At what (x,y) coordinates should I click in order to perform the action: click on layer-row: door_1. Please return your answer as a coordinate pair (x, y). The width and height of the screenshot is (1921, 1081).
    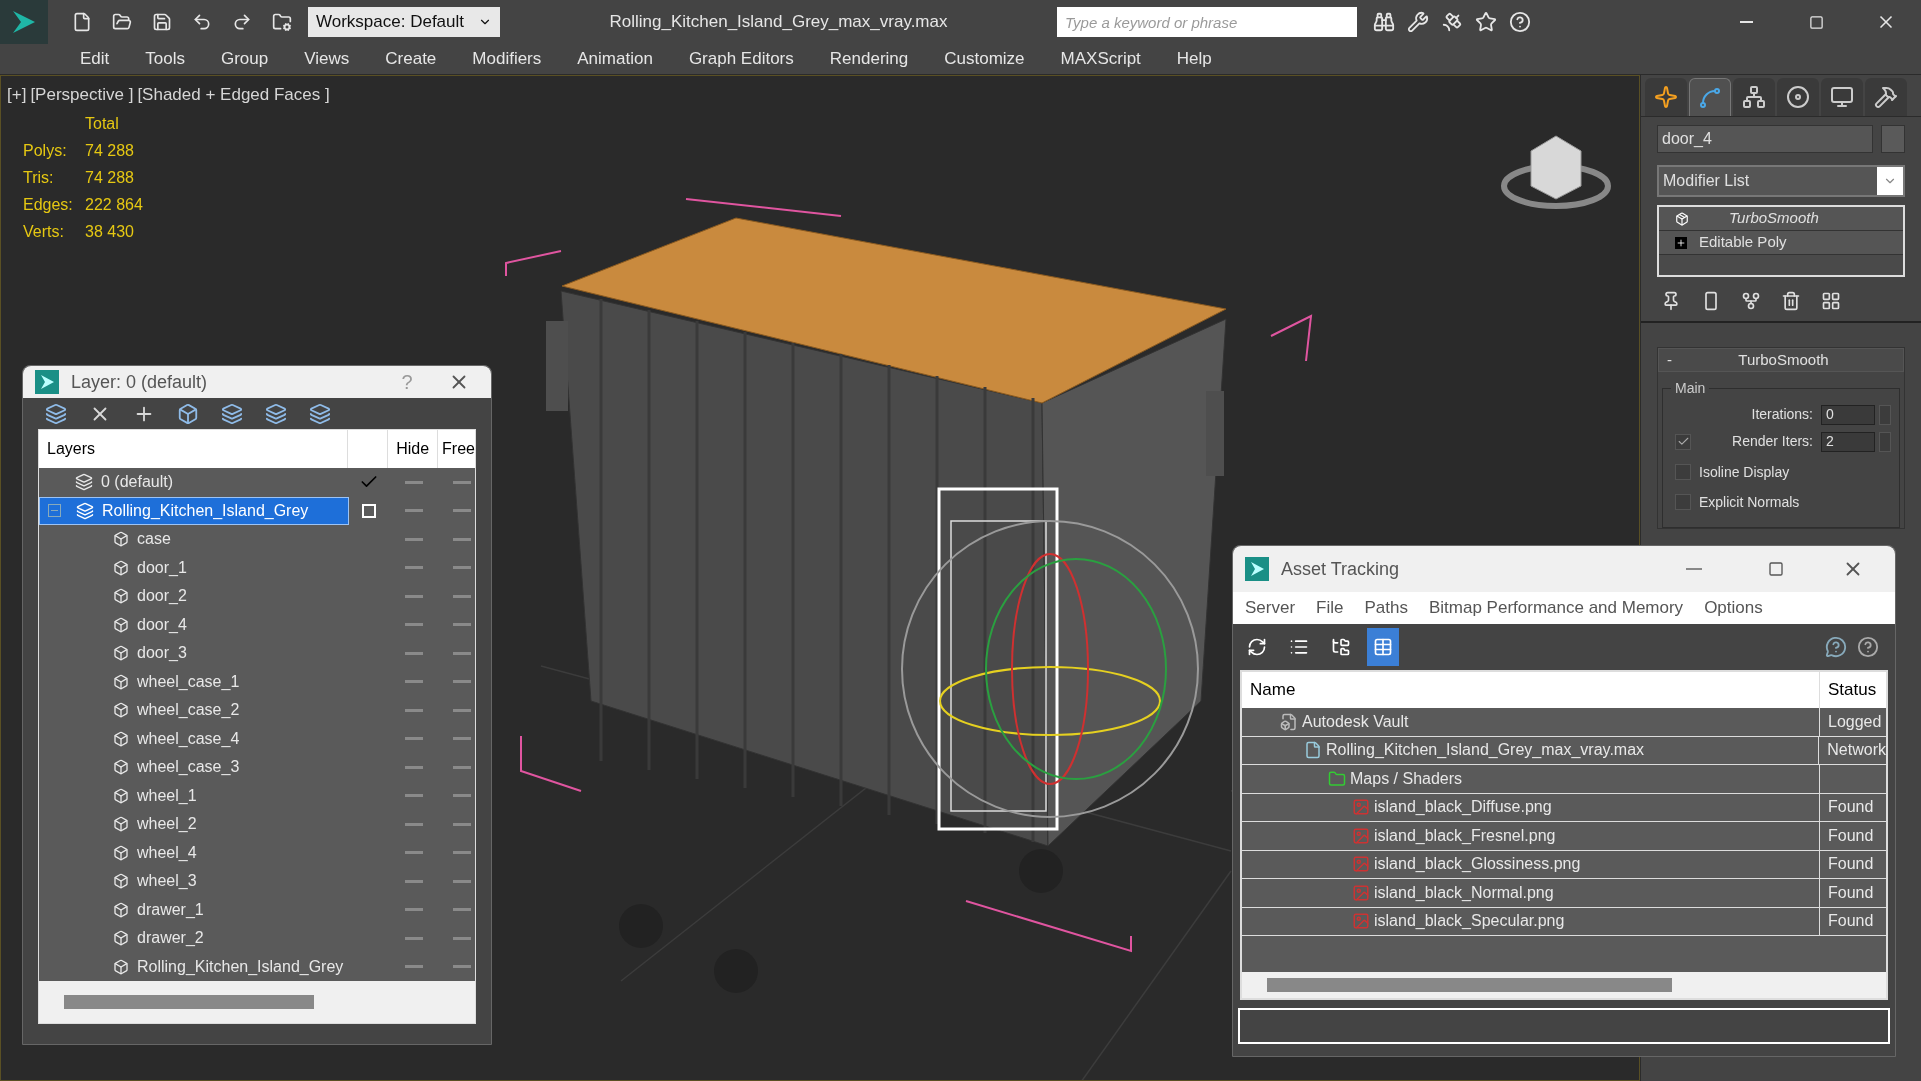
    Looking at the image, I should click on (194, 567).